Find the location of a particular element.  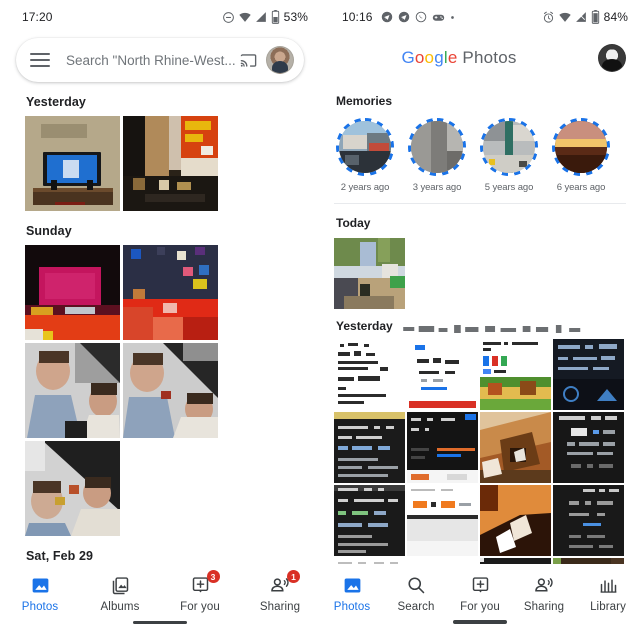

albums-icon is located at coordinates (120, 585).